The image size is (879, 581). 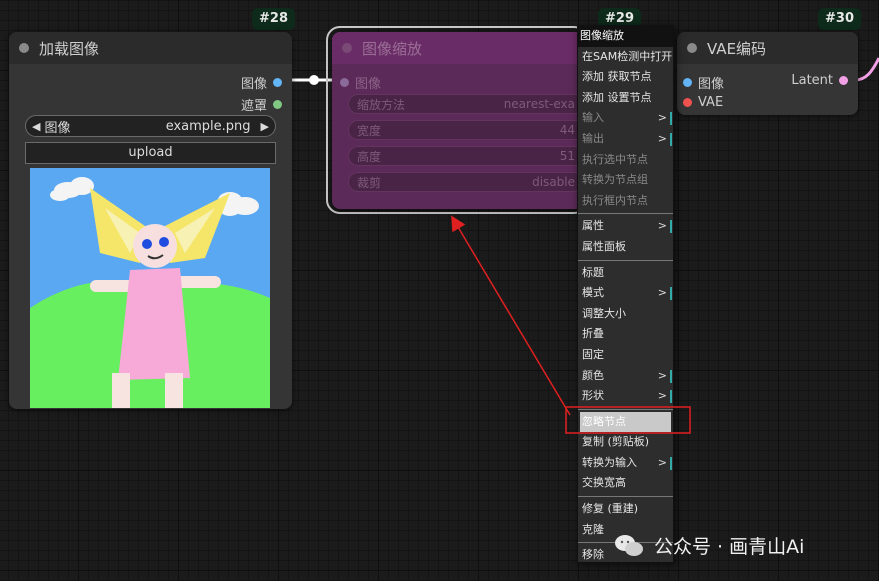 I want to click on menu-item: 输入 >, so click(x=625, y=118).